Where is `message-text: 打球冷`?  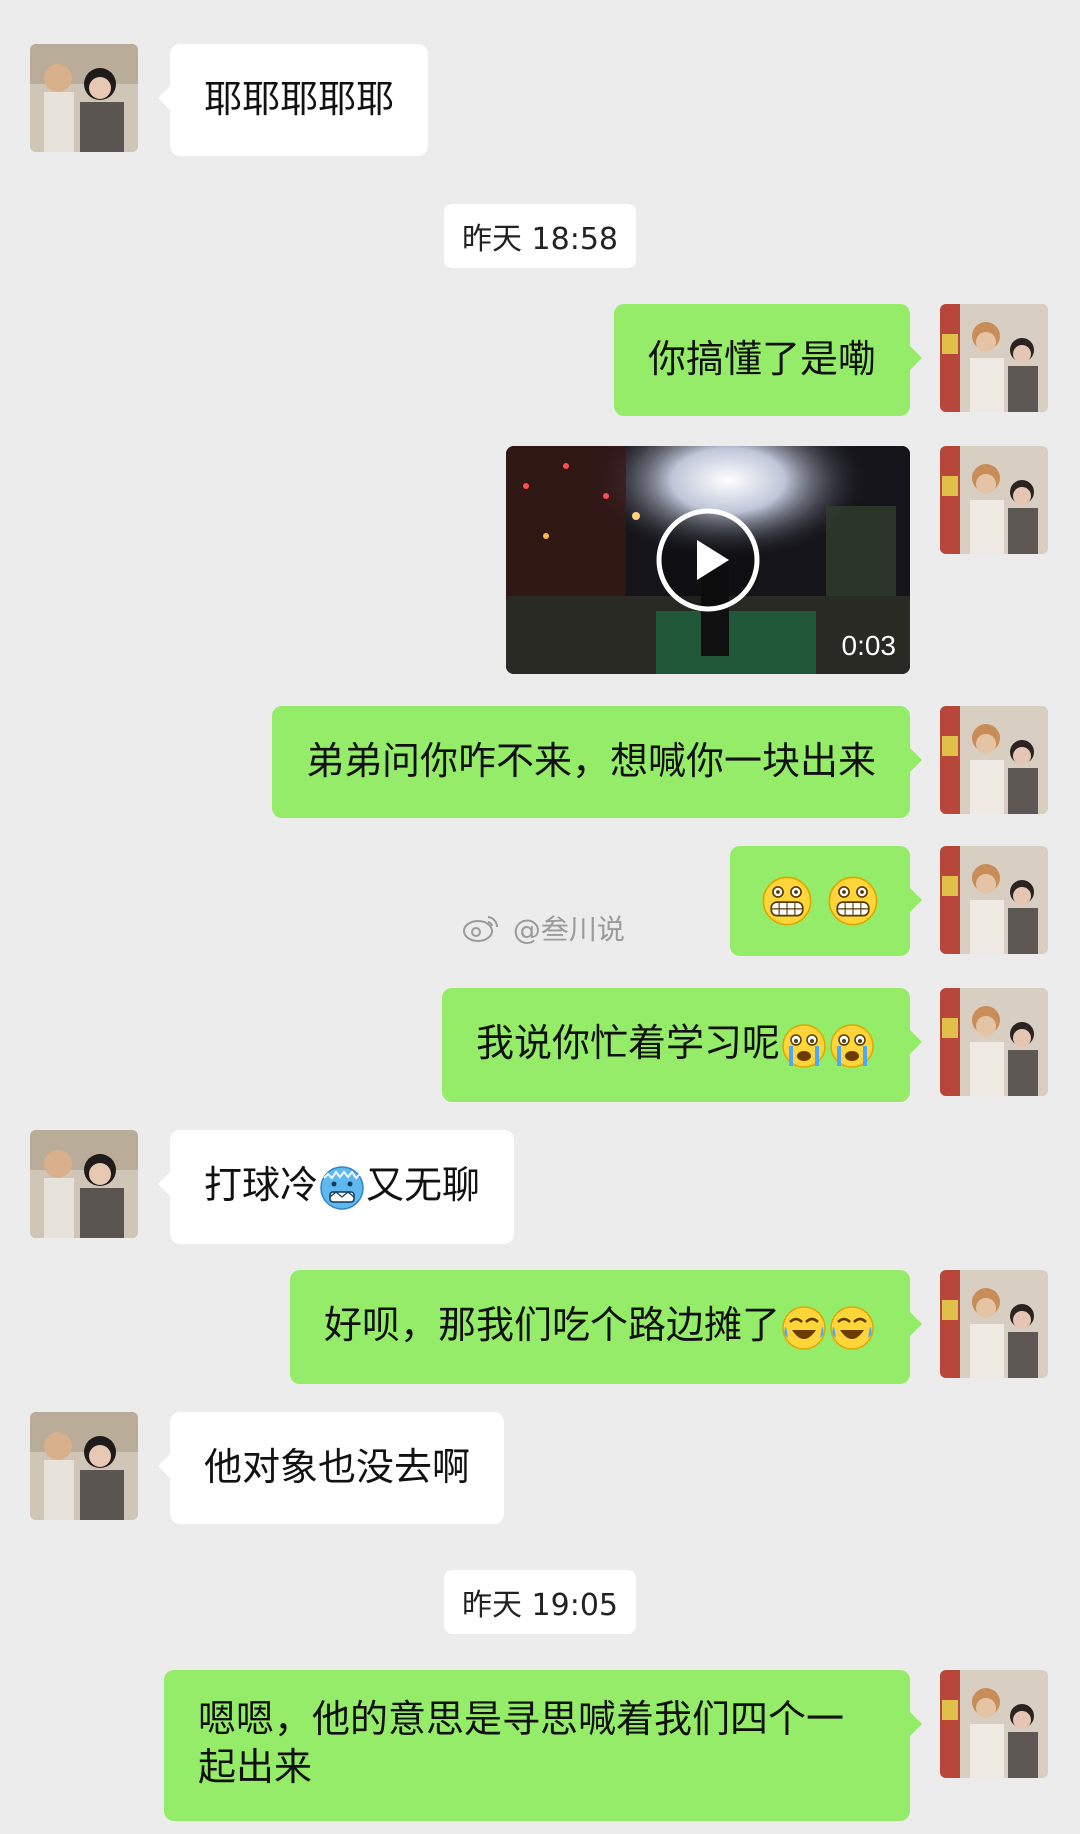 message-text: 打球冷 is located at coordinates (261, 1185).